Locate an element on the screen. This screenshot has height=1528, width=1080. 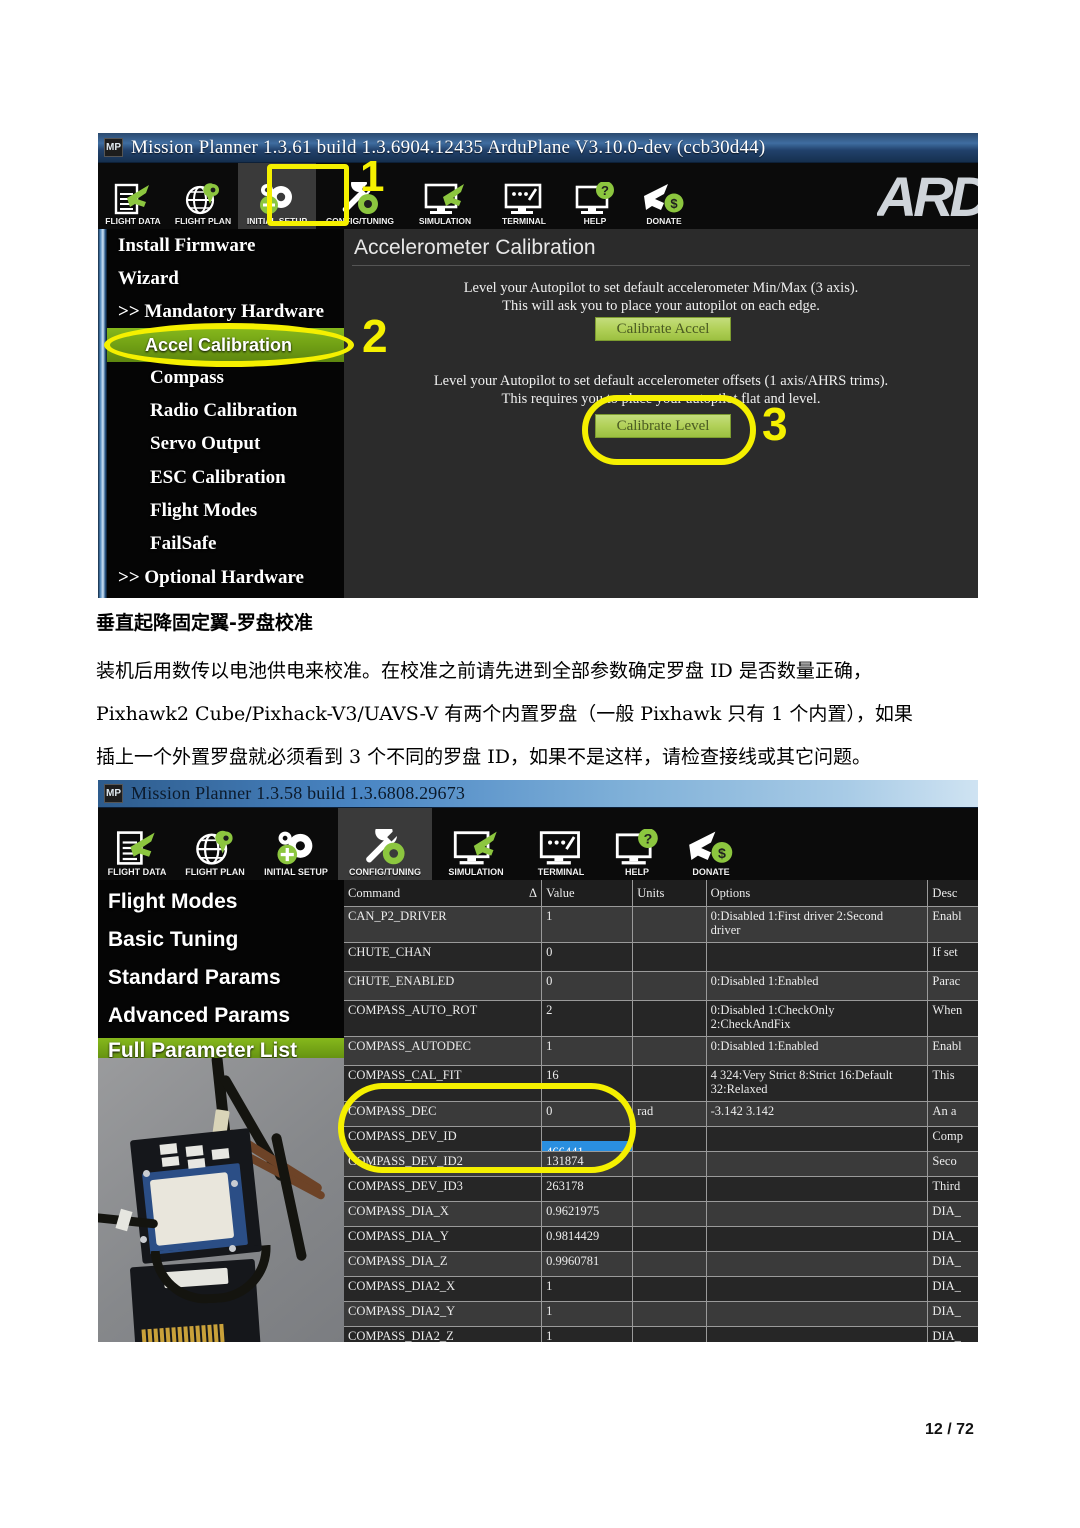
sidebar-item-install-firmware: Install Firmware is located at coordinates (186, 246).